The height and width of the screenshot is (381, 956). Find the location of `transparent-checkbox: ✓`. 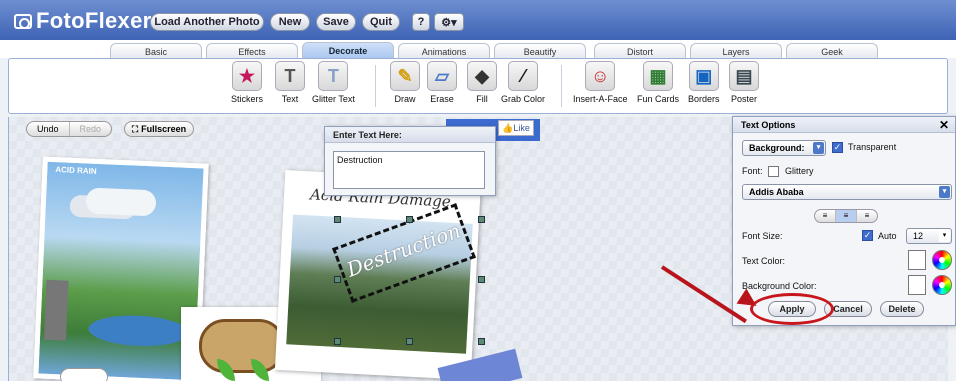

transparent-checkbox: ✓ is located at coordinates (837, 147).